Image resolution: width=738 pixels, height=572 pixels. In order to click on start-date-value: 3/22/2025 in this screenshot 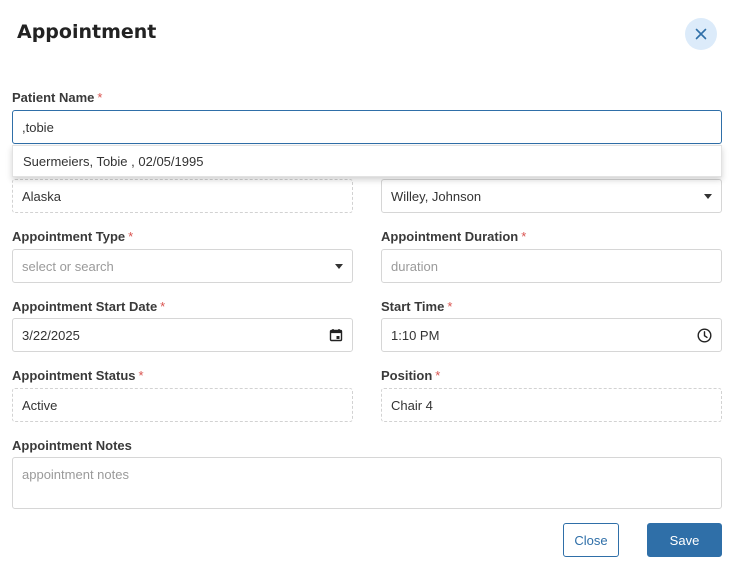, I will do `click(51, 335)`.